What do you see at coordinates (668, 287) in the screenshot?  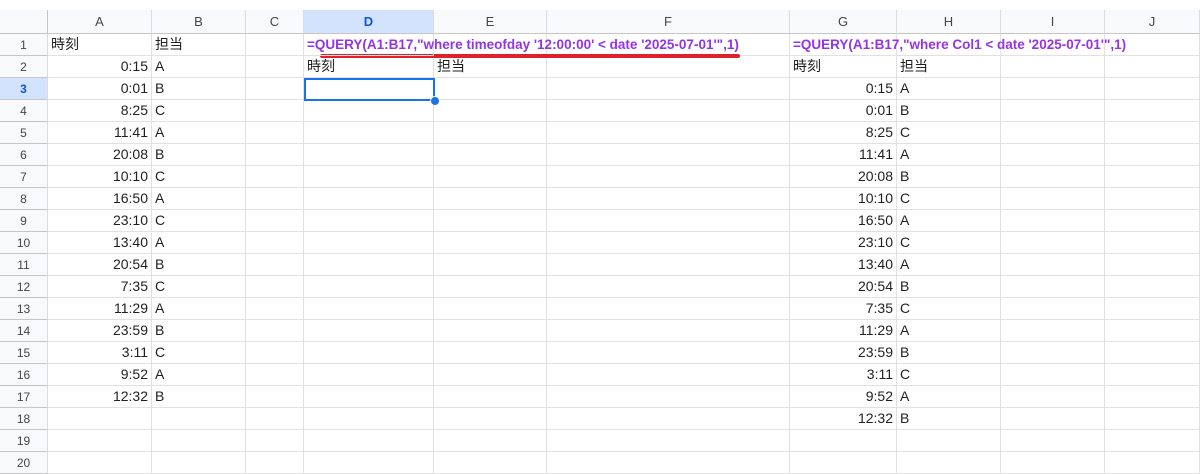 I see `cell-f12` at bounding box center [668, 287].